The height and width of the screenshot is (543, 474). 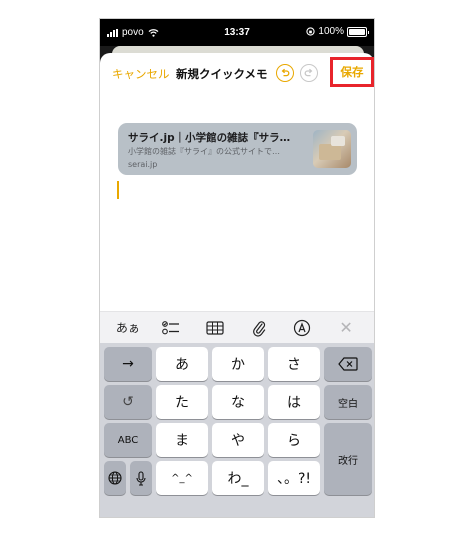 I want to click on key-na: な, so click(x=238, y=402).